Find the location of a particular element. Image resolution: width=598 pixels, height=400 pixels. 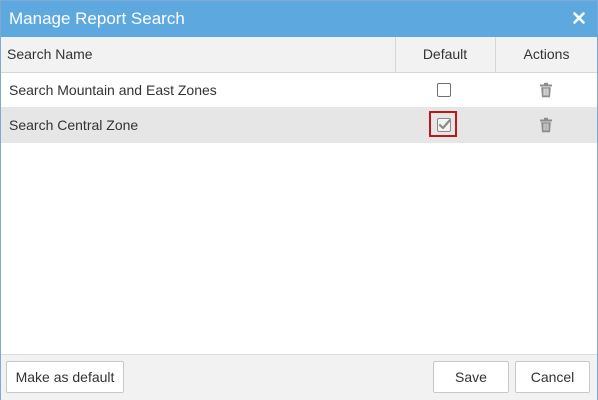

dialog-title: Manage Report Search is located at coordinates (97, 18).